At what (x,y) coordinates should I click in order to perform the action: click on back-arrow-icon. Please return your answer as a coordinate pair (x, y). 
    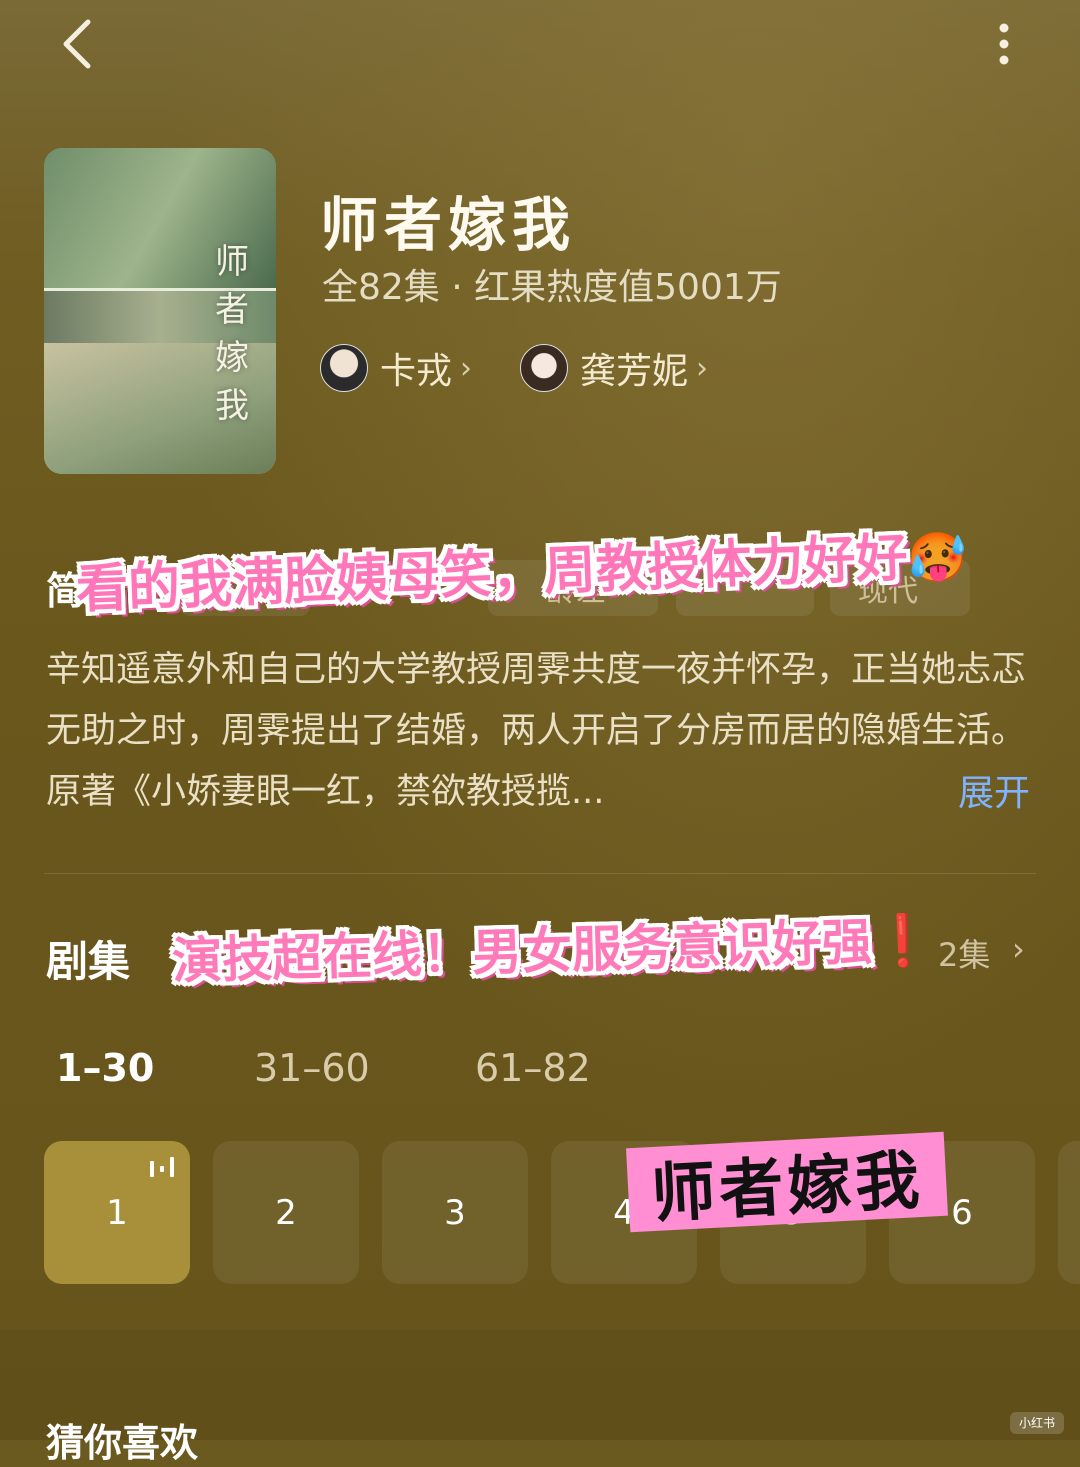
    Looking at the image, I should click on (77, 44).